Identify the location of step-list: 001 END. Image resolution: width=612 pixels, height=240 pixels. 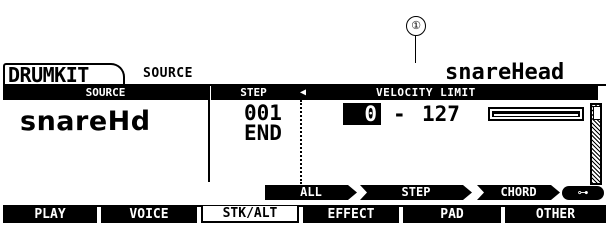
(263, 124).